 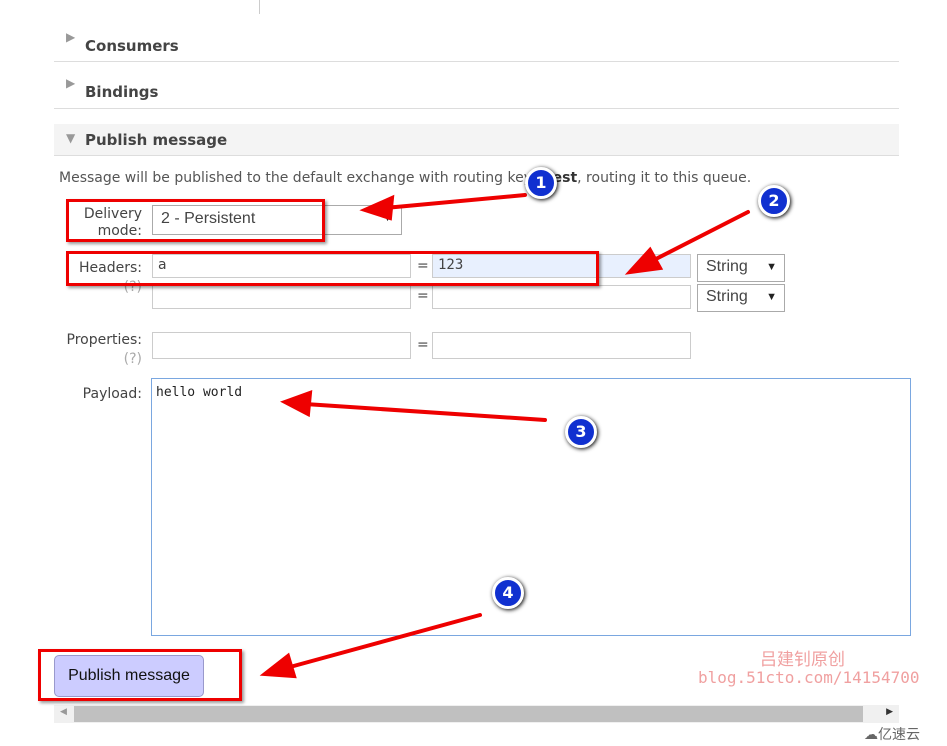 What do you see at coordinates (644, 260) in the screenshot?
I see `arrow-2-head` at bounding box center [644, 260].